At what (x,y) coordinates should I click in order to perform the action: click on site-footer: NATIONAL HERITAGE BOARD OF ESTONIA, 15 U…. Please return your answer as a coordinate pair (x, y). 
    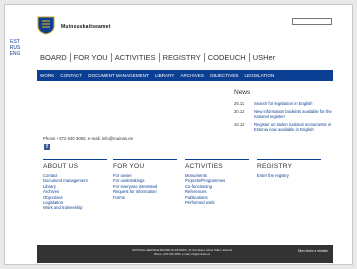
    Looking at the image, I should click on (185, 254).